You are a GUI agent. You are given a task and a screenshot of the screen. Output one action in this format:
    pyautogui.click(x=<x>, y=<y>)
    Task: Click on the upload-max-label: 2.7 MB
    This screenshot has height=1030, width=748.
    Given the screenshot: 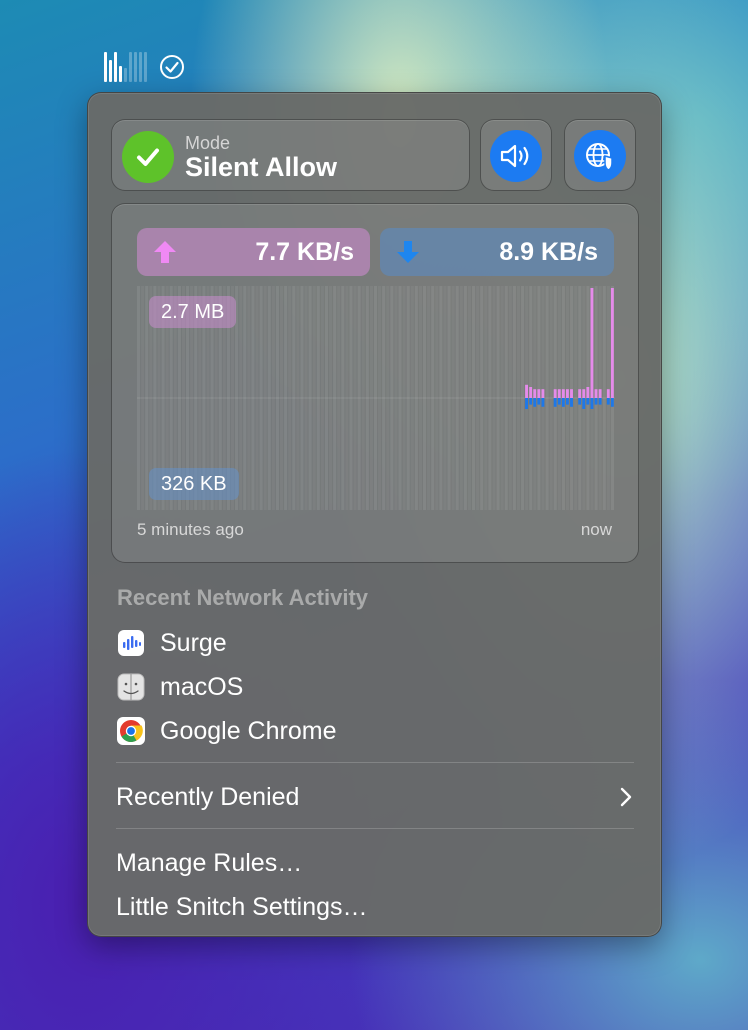 What is the action you would take?
    pyautogui.click(x=193, y=312)
    